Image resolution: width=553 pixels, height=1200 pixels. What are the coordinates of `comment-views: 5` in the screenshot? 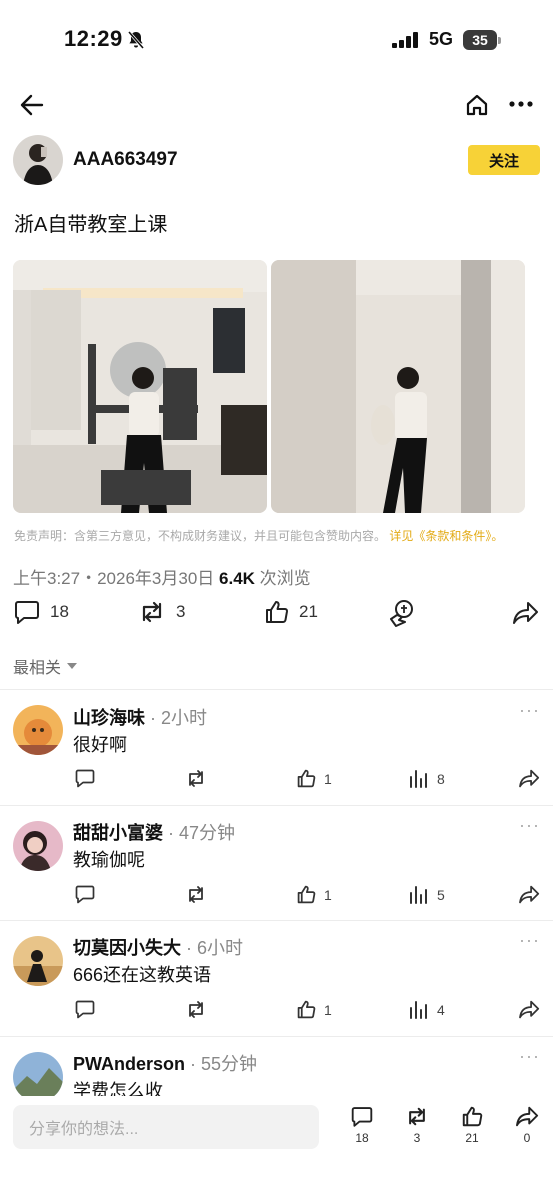 It's located at (427, 894).